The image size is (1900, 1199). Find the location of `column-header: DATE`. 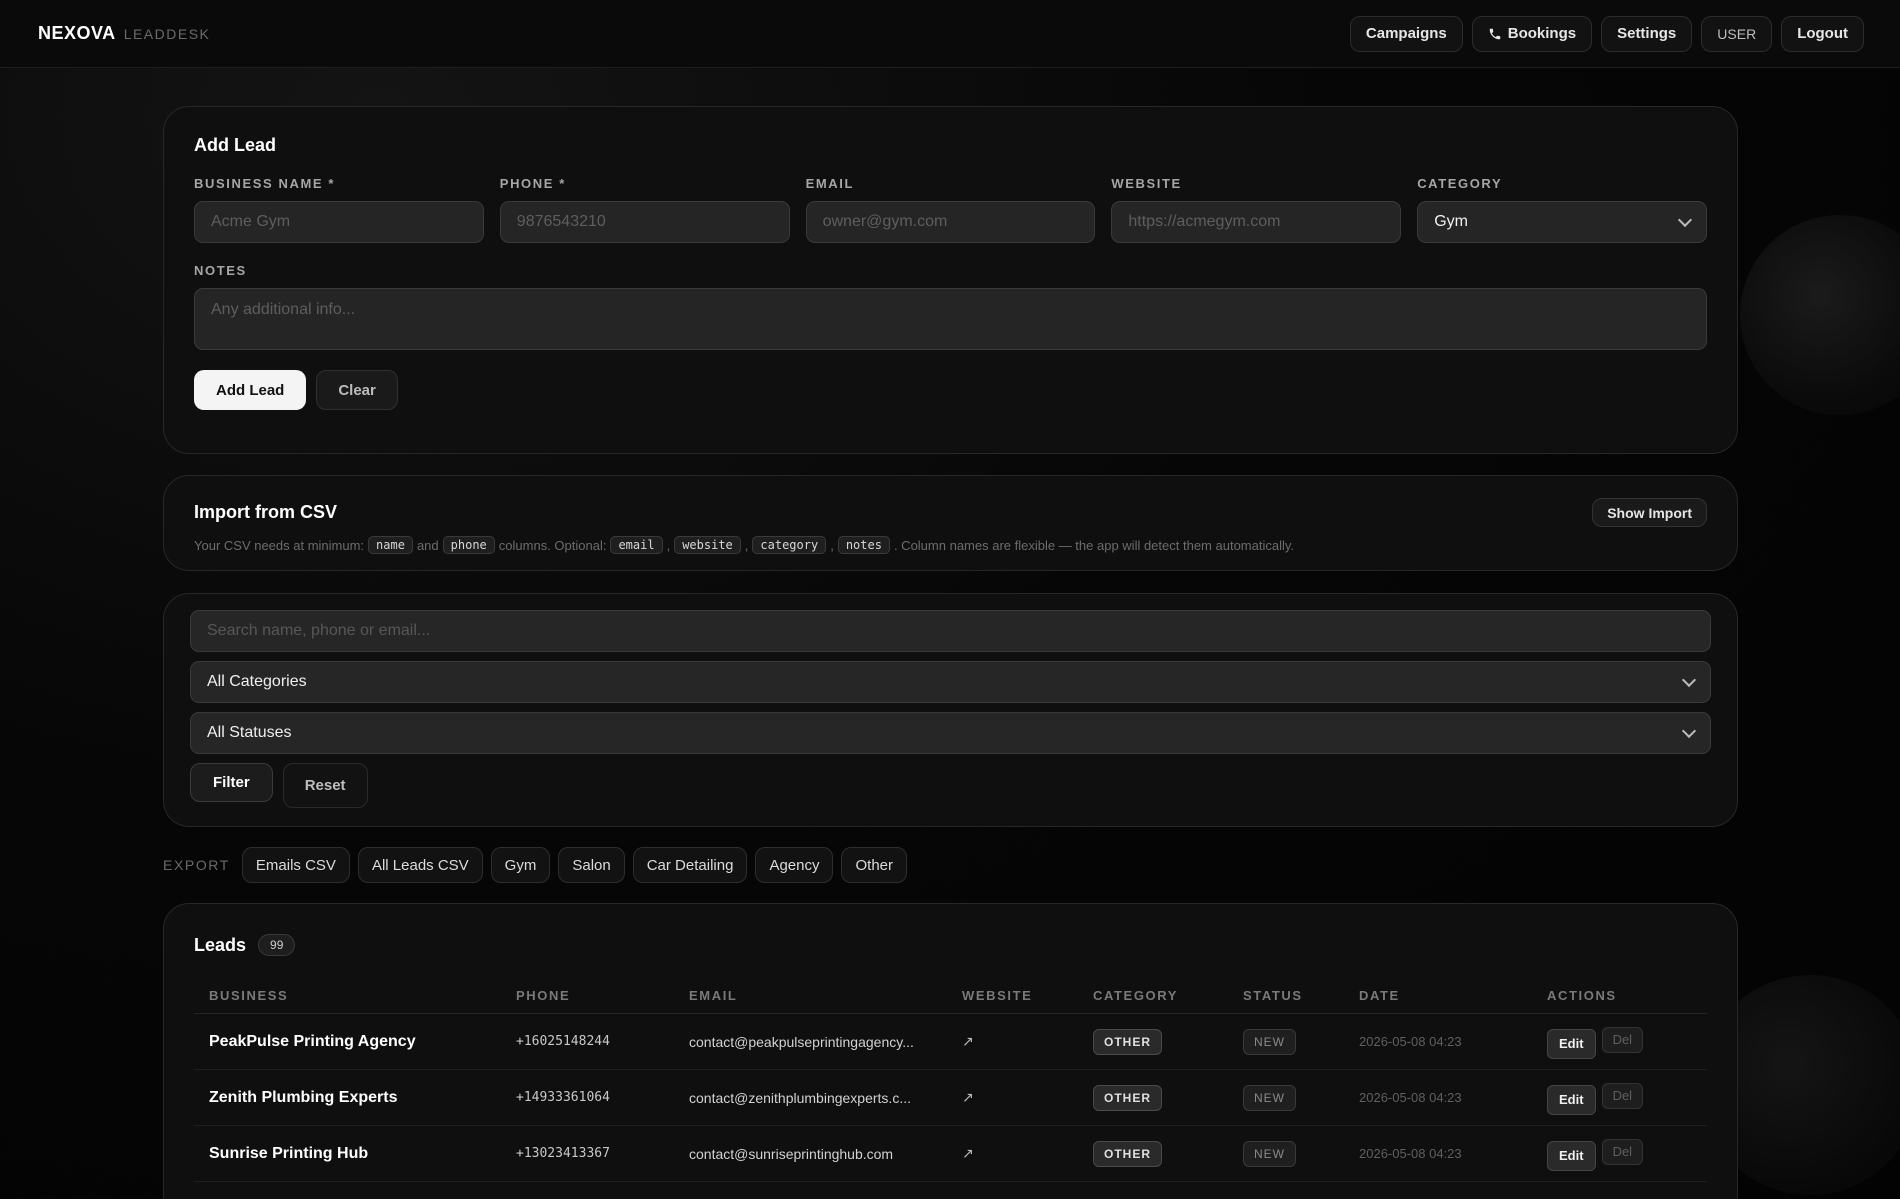

column-header: DATE is located at coordinates (1438, 996).